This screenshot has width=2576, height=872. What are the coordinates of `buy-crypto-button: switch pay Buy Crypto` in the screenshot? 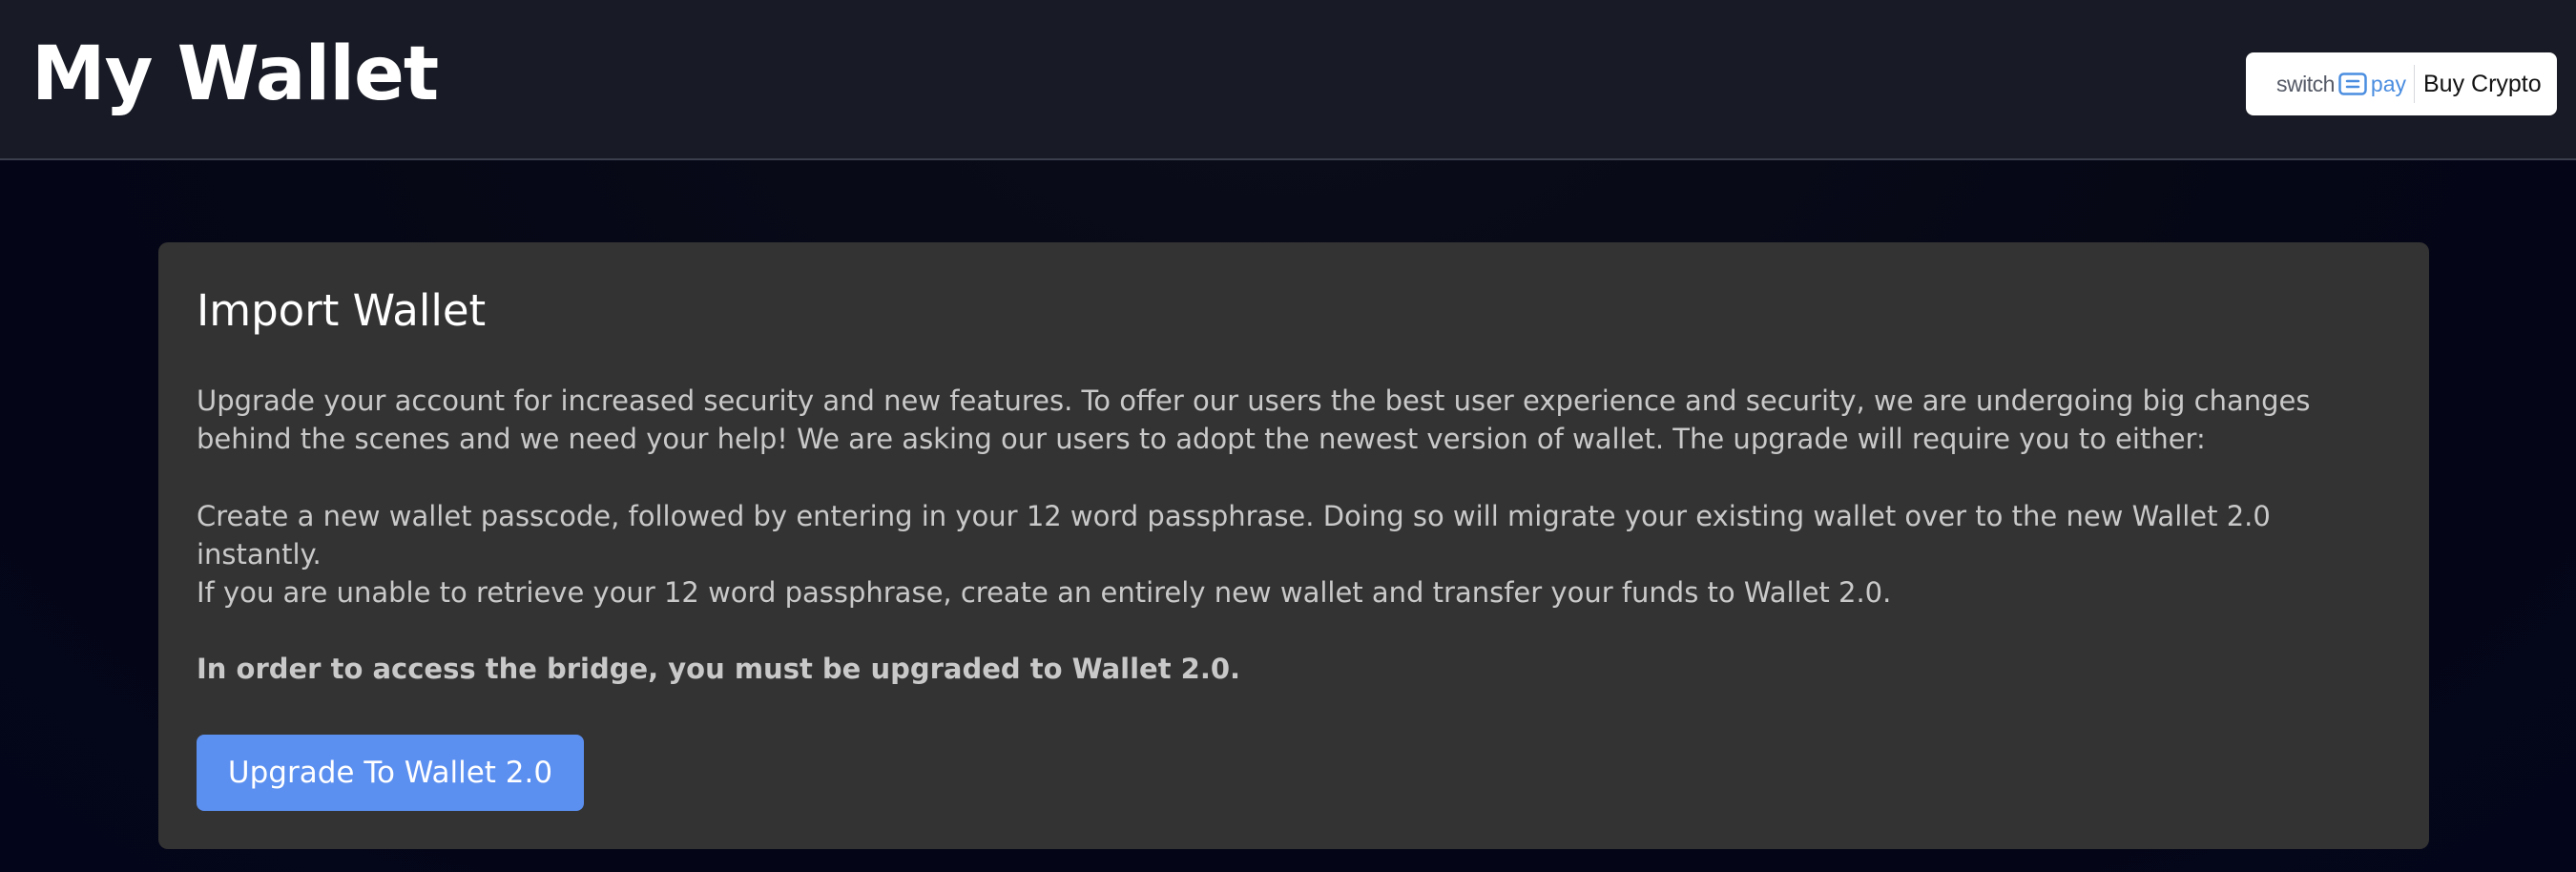 It's located at (2401, 84).